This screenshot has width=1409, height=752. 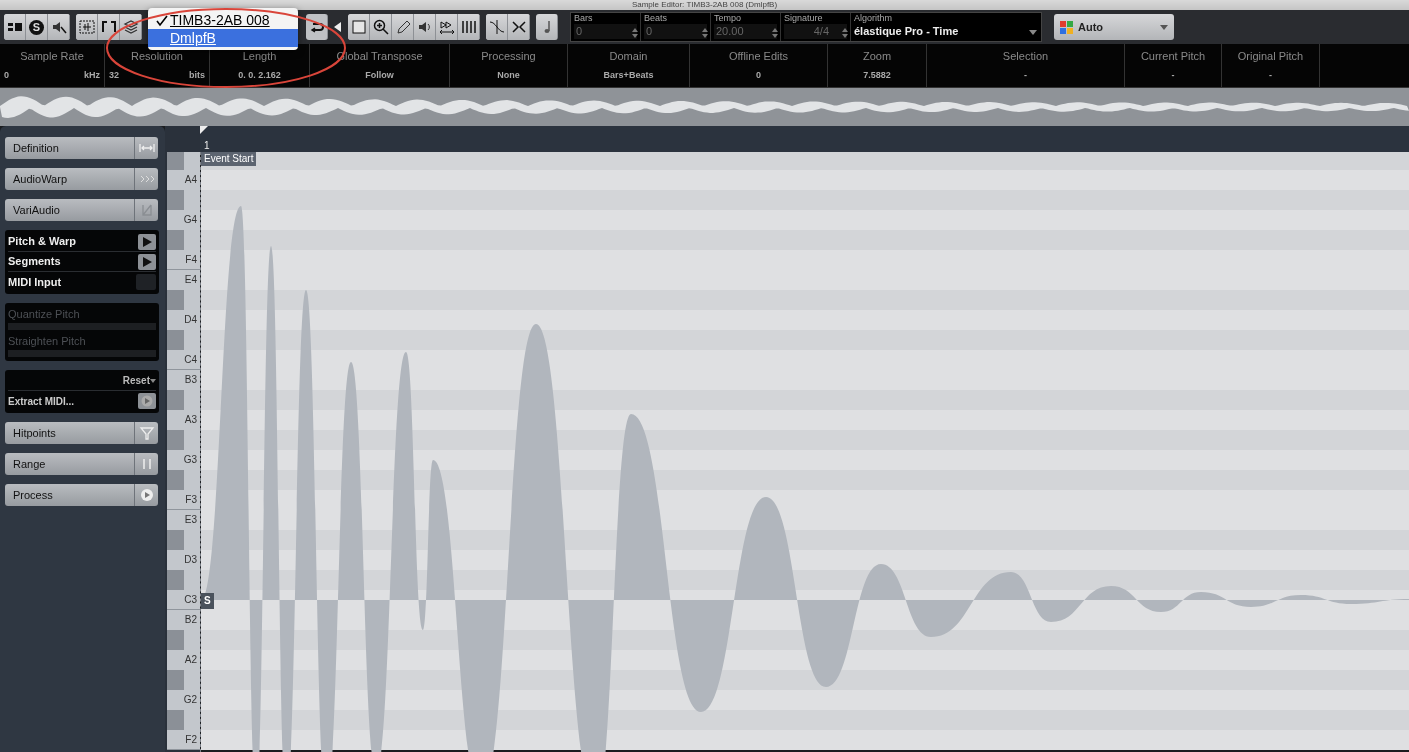 What do you see at coordinates (584, 18) in the screenshot?
I see `field-label: Bars` at bounding box center [584, 18].